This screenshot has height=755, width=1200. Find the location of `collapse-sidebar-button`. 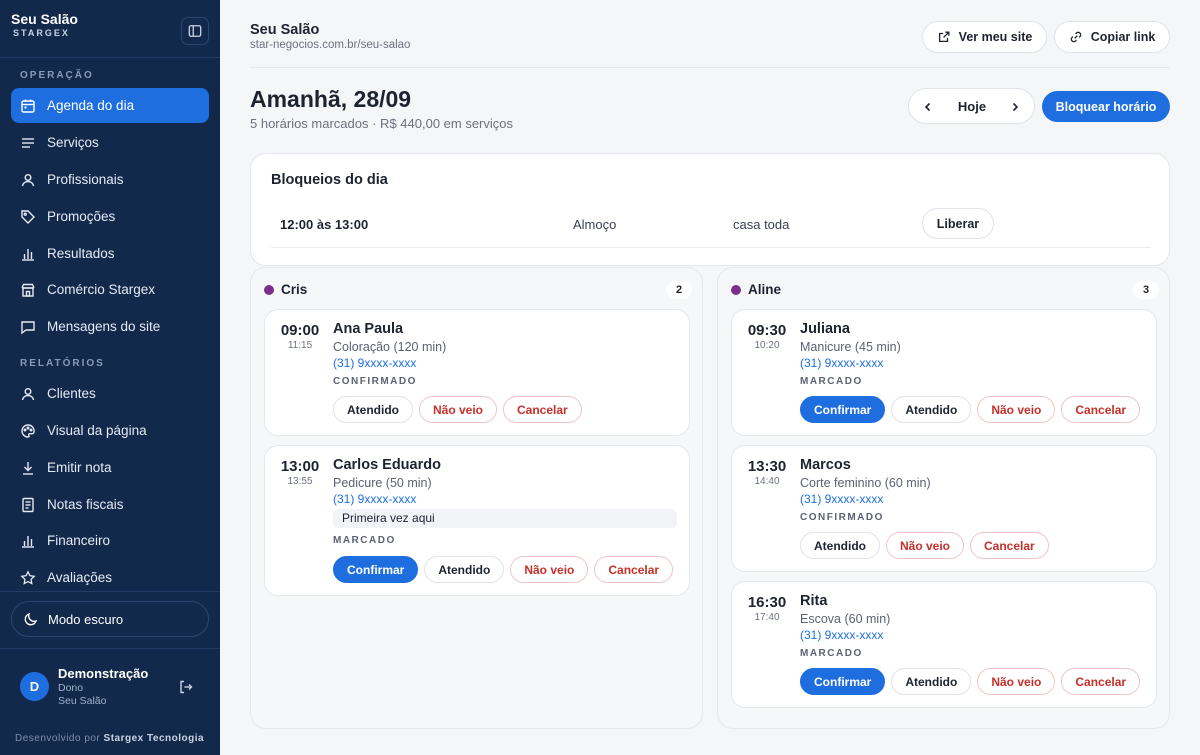

collapse-sidebar-button is located at coordinates (195, 31).